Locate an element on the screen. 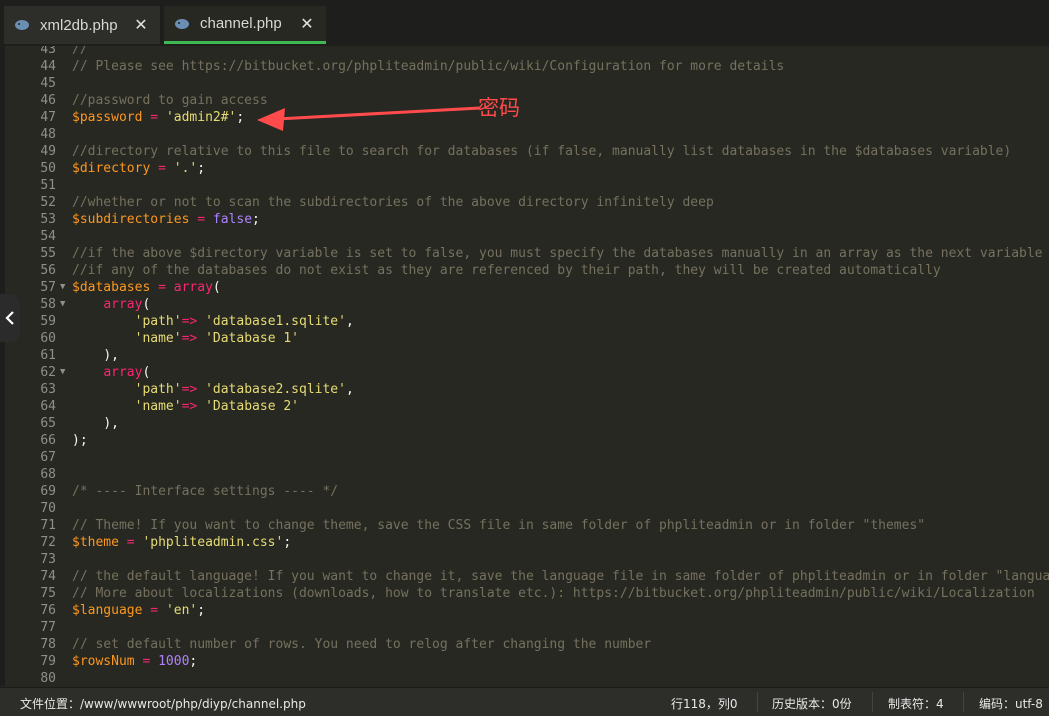 The image size is (1049, 716). code-line: 62 ▼ array( is located at coordinates (524, 372).